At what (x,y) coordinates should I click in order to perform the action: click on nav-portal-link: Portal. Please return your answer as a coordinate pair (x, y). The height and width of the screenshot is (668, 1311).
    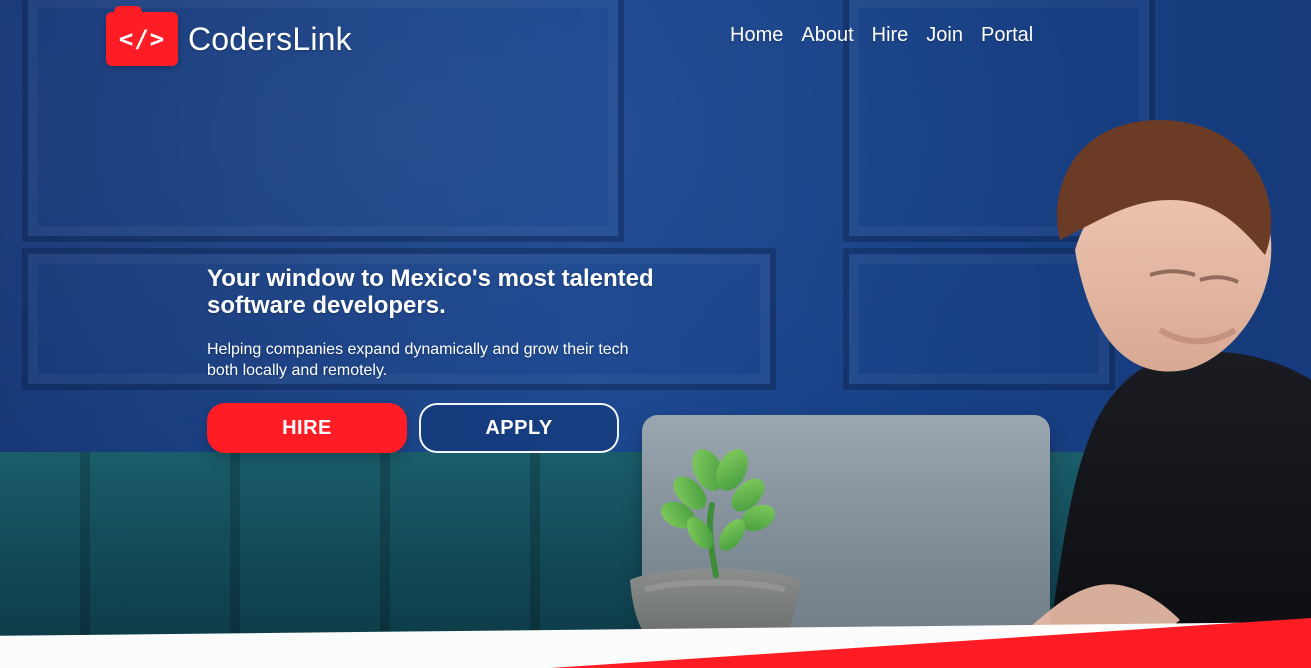
    Looking at the image, I should click on (1007, 35).